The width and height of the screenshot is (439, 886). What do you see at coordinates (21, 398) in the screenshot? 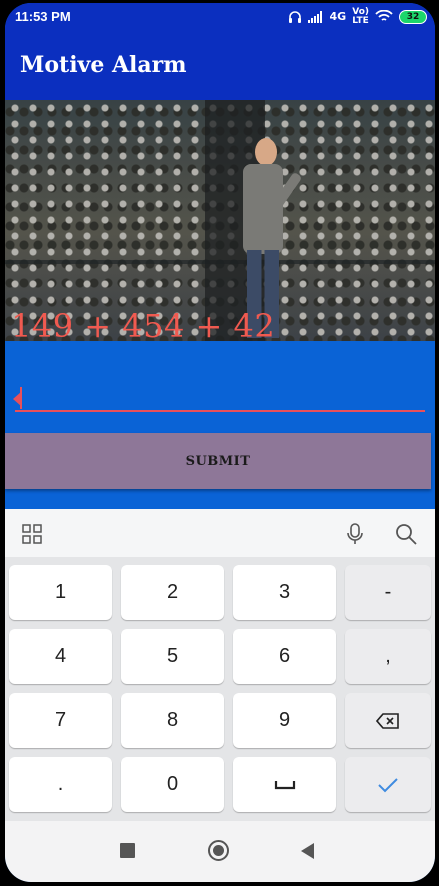
I see `text-cursor` at bounding box center [21, 398].